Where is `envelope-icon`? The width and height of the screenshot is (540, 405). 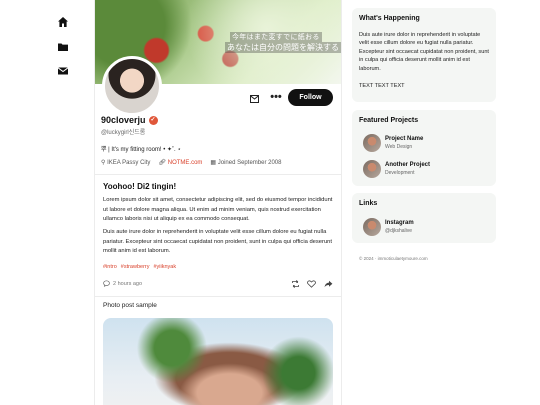
envelope-icon is located at coordinates (254, 99).